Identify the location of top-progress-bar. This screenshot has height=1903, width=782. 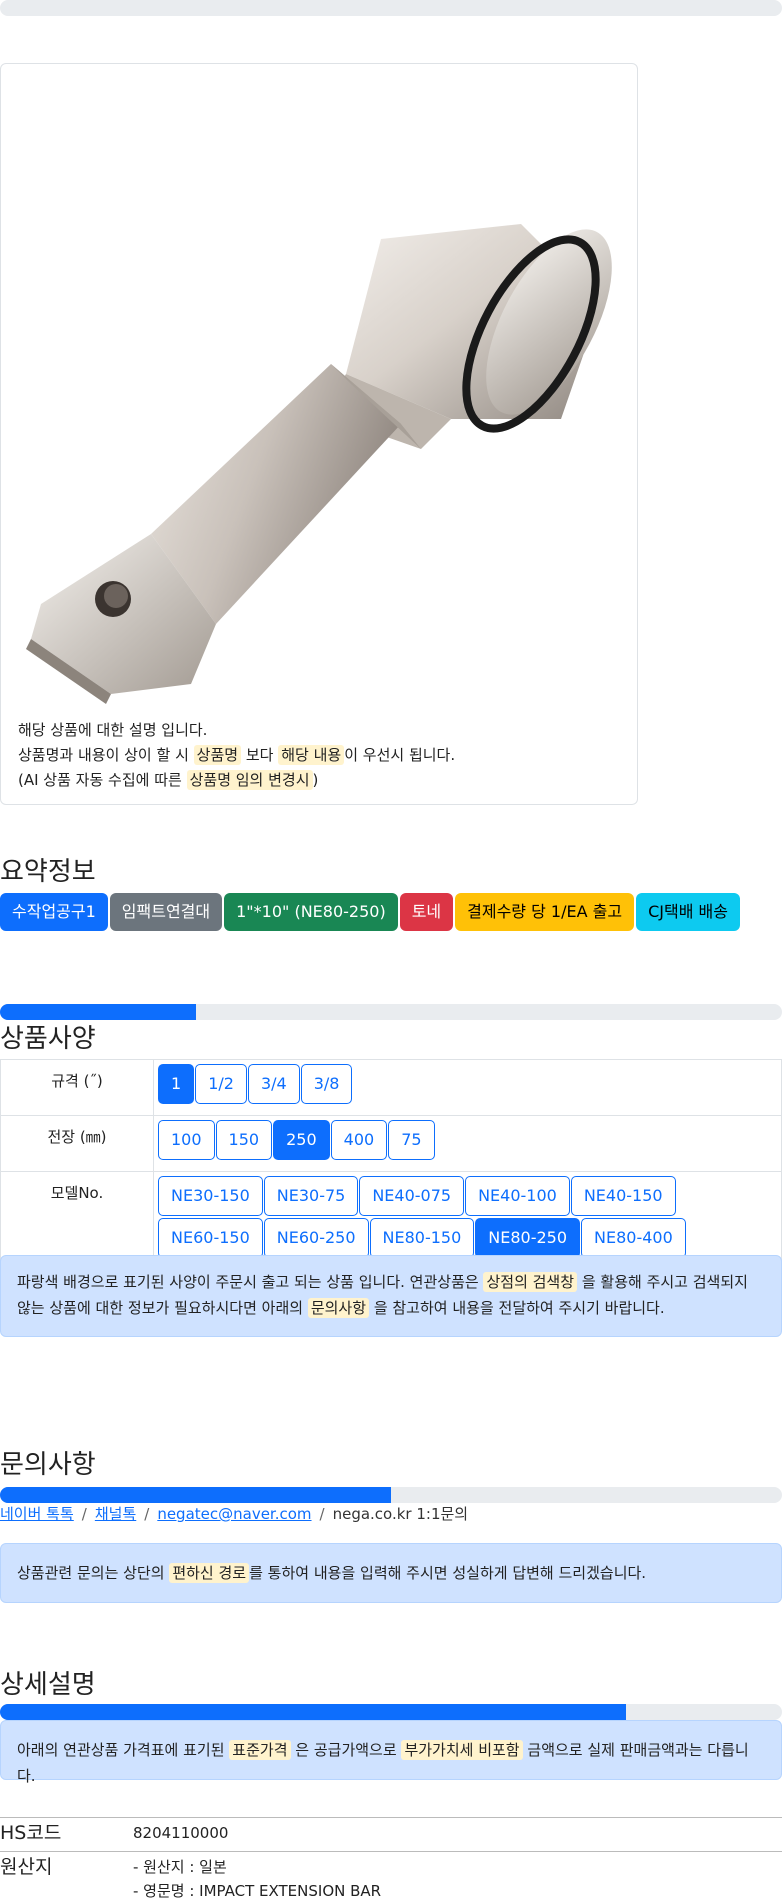
(391, 8).